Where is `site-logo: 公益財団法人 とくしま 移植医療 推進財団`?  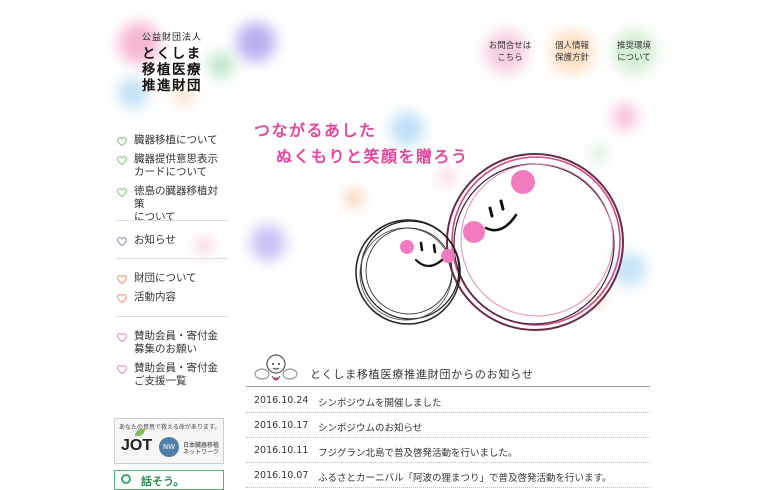 site-logo: 公益財団法人 とくしま 移植医療 推進財団 is located at coordinates (172, 62).